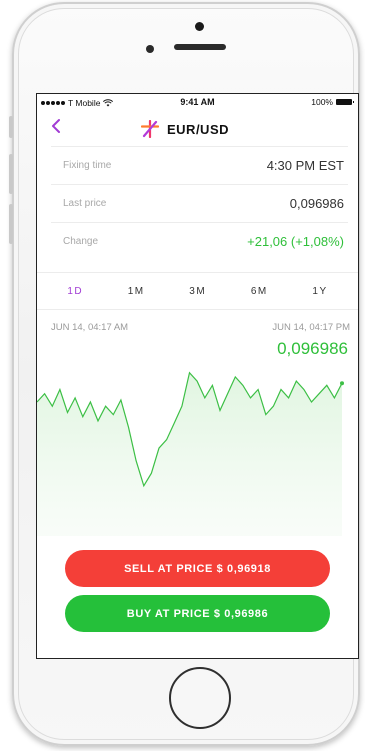  Describe the element at coordinates (305, 165) in the screenshot. I see `info-value: 4:30 PM EST` at that location.